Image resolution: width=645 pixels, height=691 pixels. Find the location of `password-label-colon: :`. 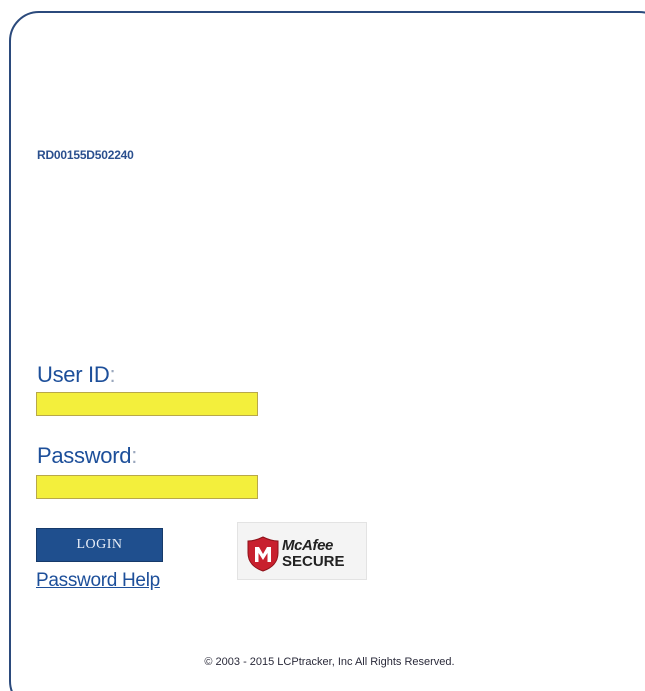

password-label-colon: : is located at coordinates (134, 455).